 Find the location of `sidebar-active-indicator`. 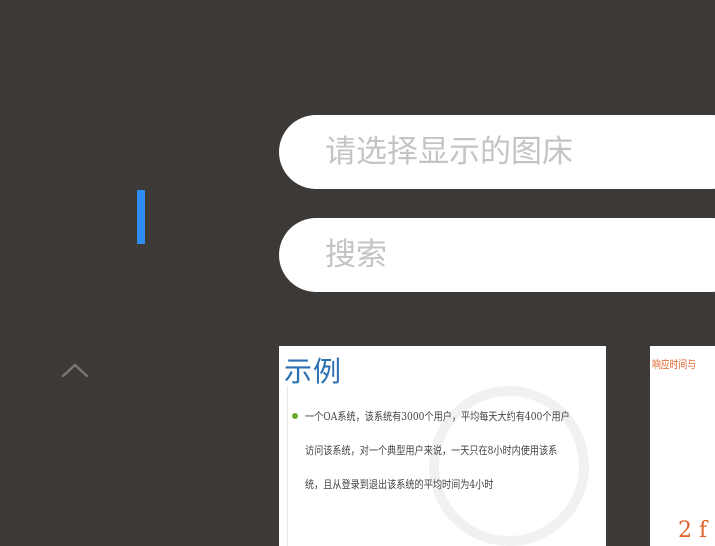

sidebar-active-indicator is located at coordinates (141, 217).